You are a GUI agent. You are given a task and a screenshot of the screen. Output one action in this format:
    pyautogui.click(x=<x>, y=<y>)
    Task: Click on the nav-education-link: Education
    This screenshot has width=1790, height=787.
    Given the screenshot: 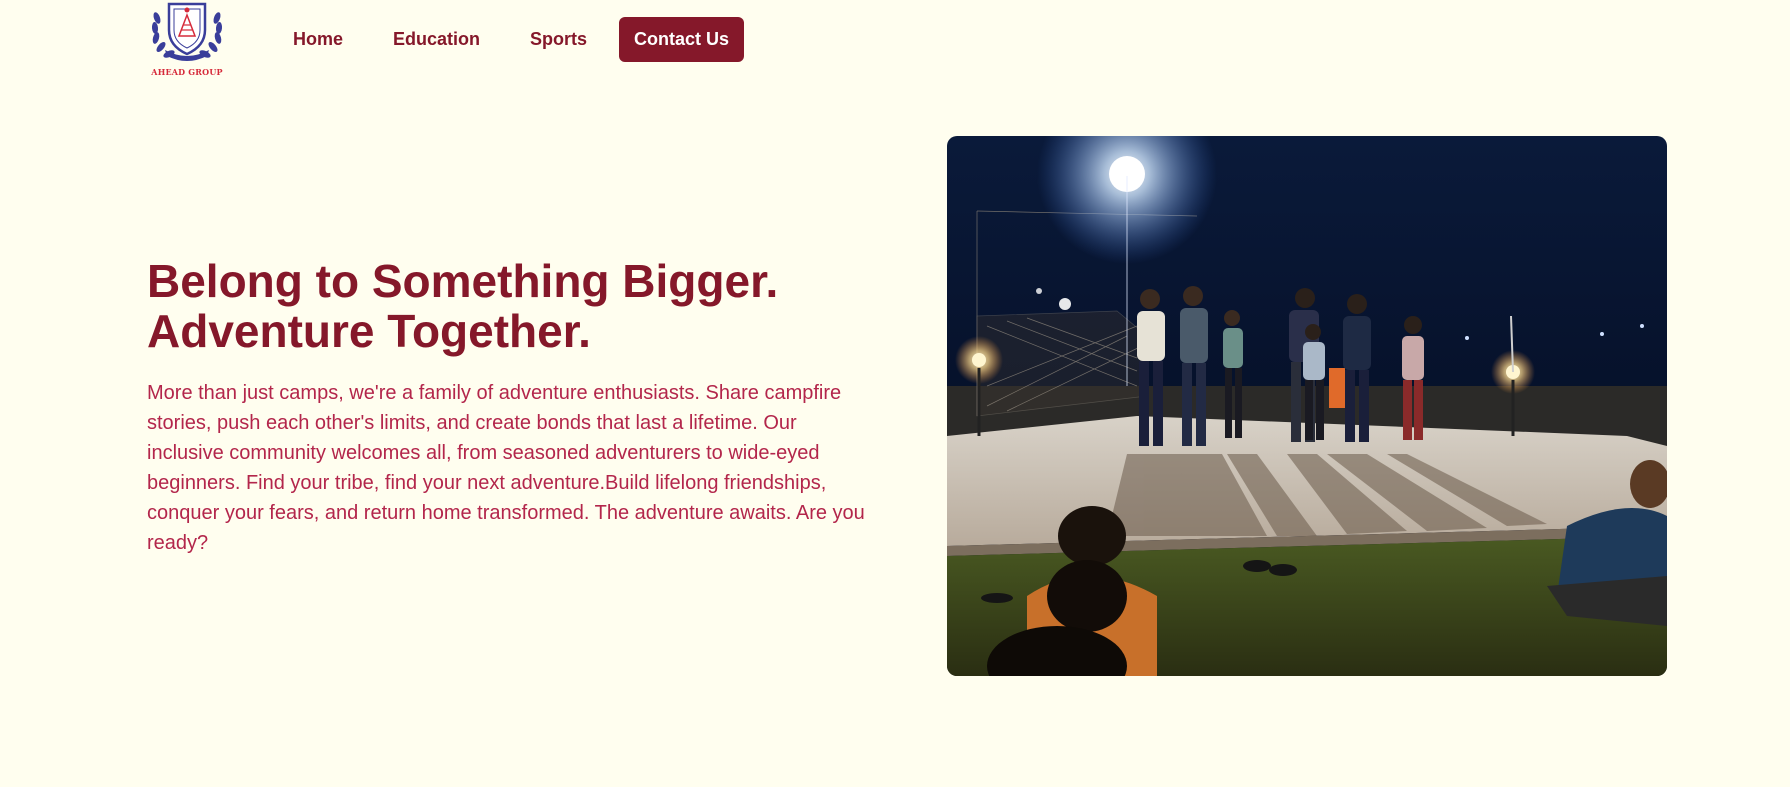 What is the action you would take?
    pyautogui.click(x=436, y=39)
    